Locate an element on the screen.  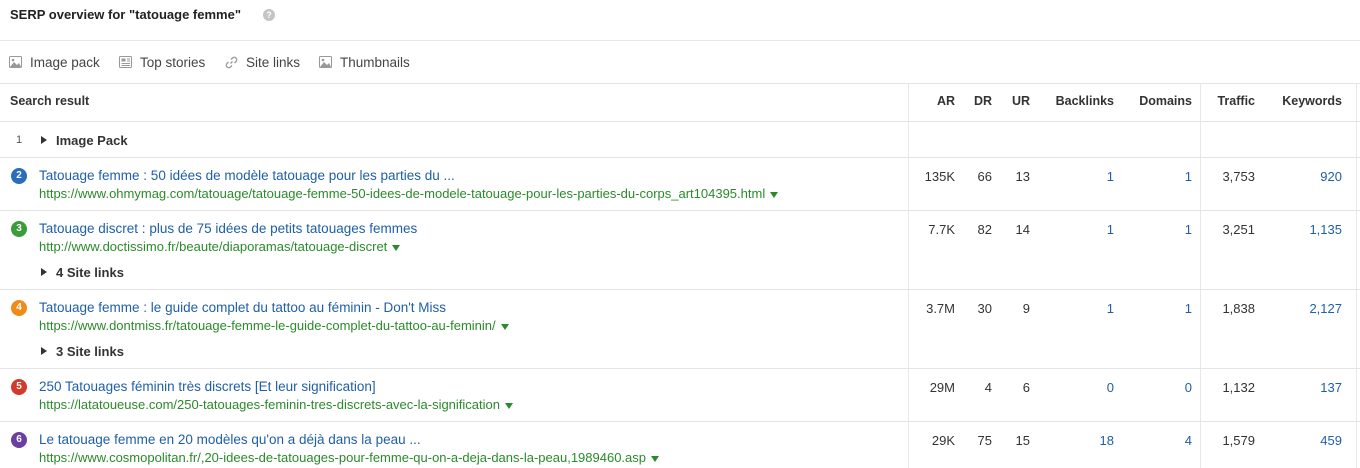
ar-value: 29K is located at coordinates (943, 440).